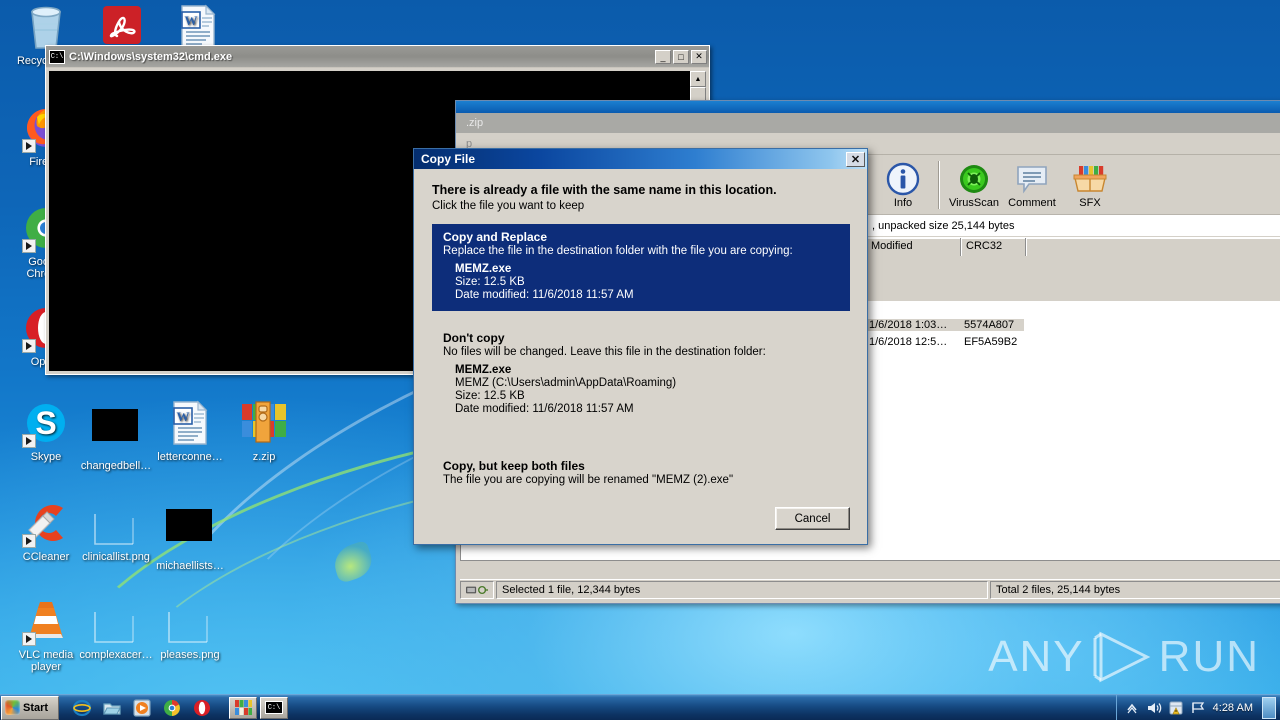 The image size is (1280, 720). Describe the element at coordinates (855, 159) in the screenshot. I see `close-icon: ✕` at that location.